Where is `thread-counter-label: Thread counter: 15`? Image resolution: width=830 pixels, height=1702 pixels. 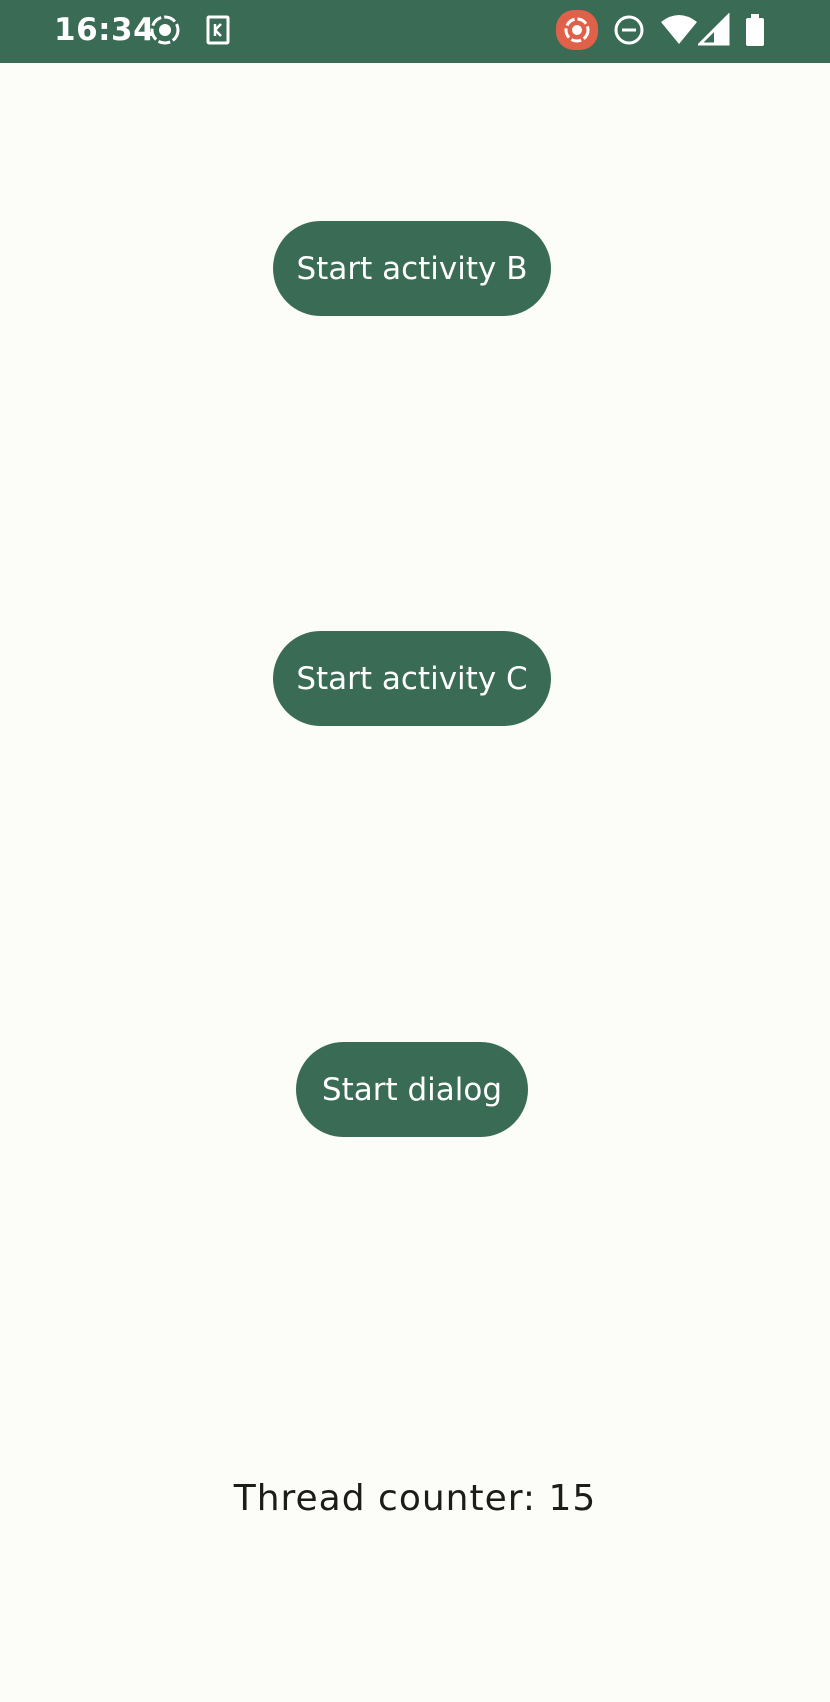
thread-counter-label: Thread counter: 15 is located at coordinates (415, 1498).